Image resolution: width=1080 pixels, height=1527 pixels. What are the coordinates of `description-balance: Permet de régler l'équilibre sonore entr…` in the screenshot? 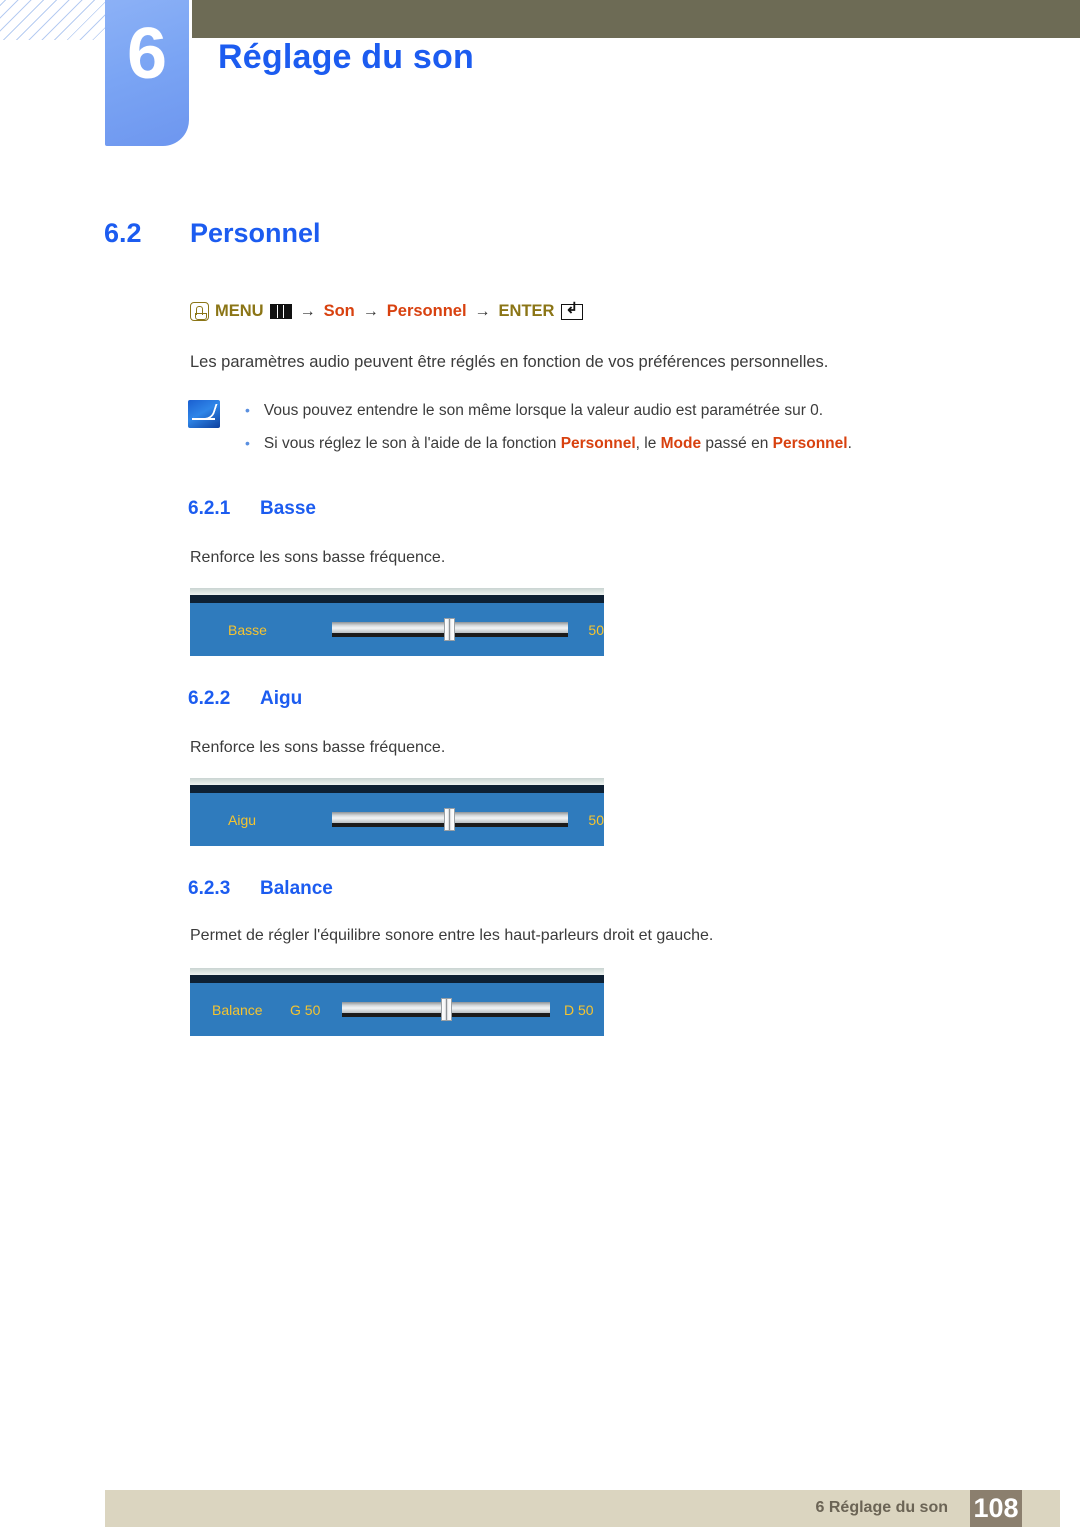 It's located at (452, 935).